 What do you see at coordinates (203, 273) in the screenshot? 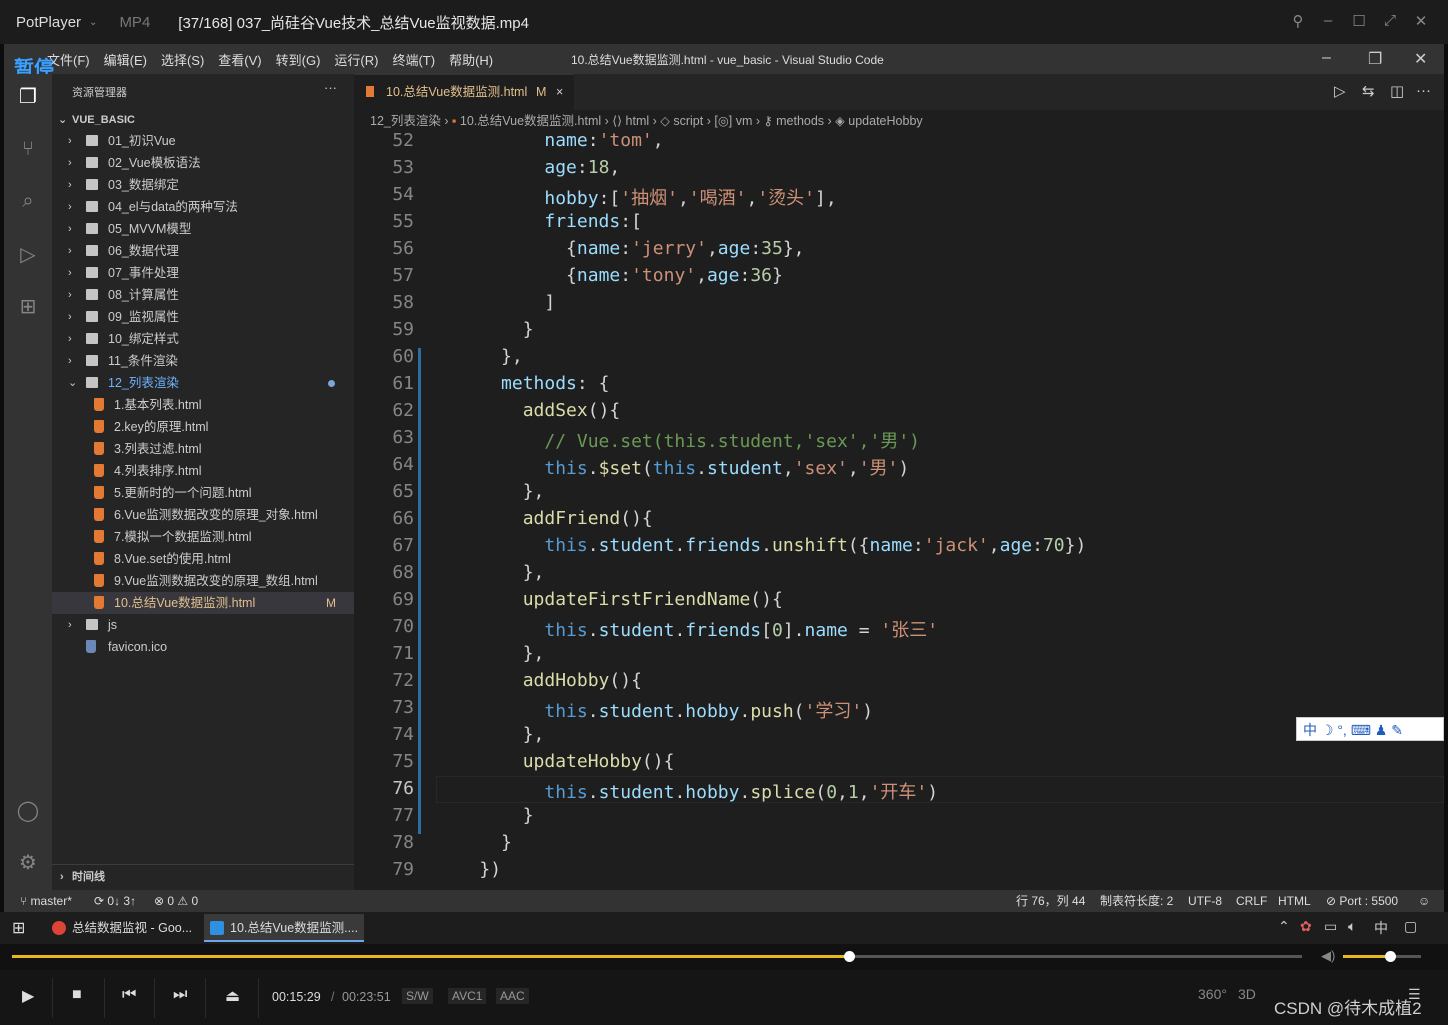
I see `tree-folder: › 07_事件处理` at bounding box center [203, 273].